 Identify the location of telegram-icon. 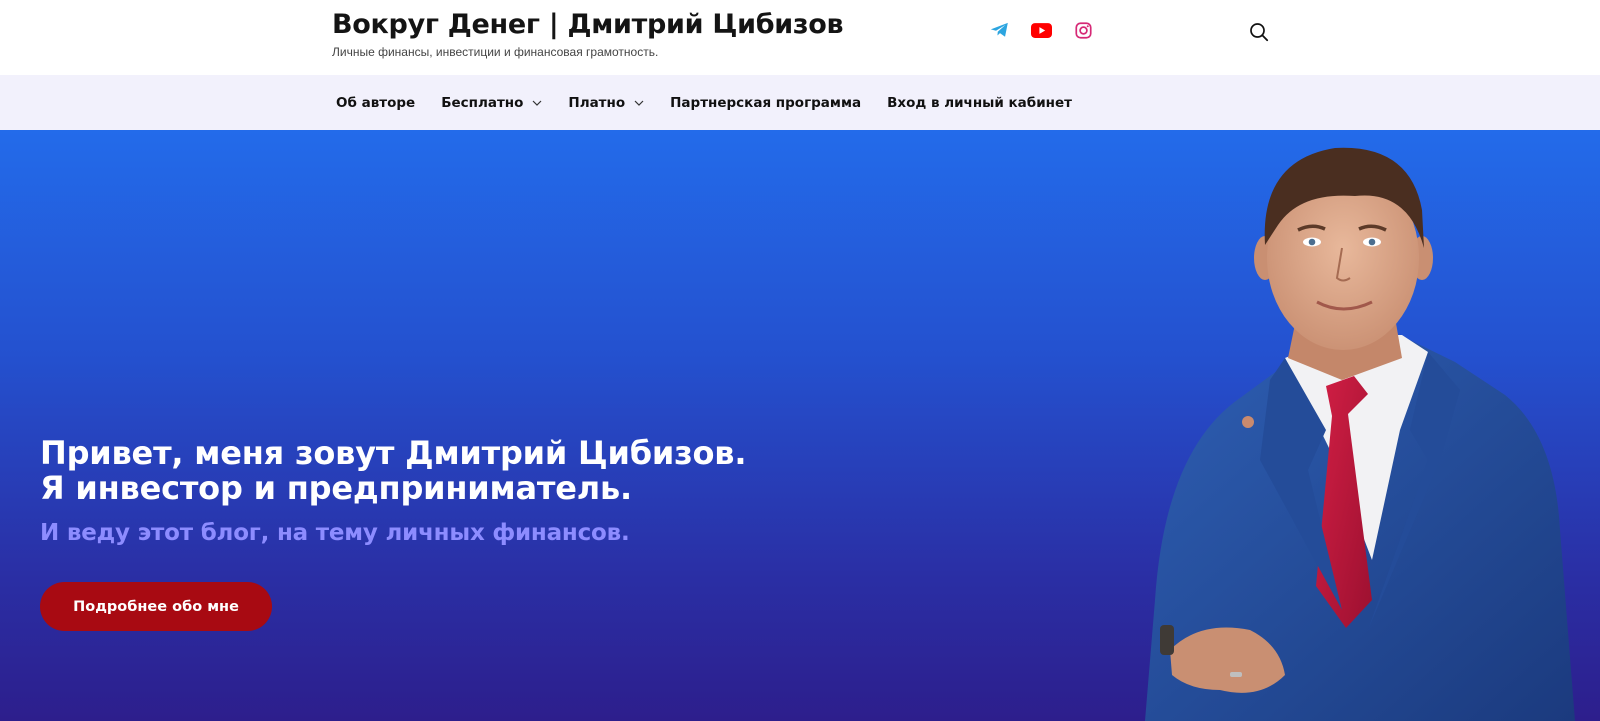
(999, 29).